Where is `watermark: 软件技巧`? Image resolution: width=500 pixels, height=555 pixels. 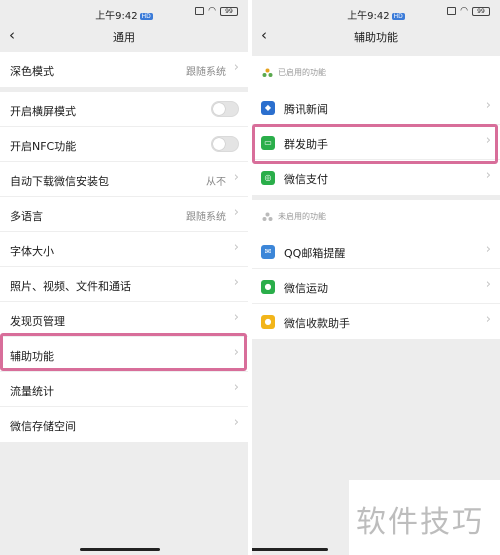 watermark: 软件技巧 is located at coordinates (424, 517).